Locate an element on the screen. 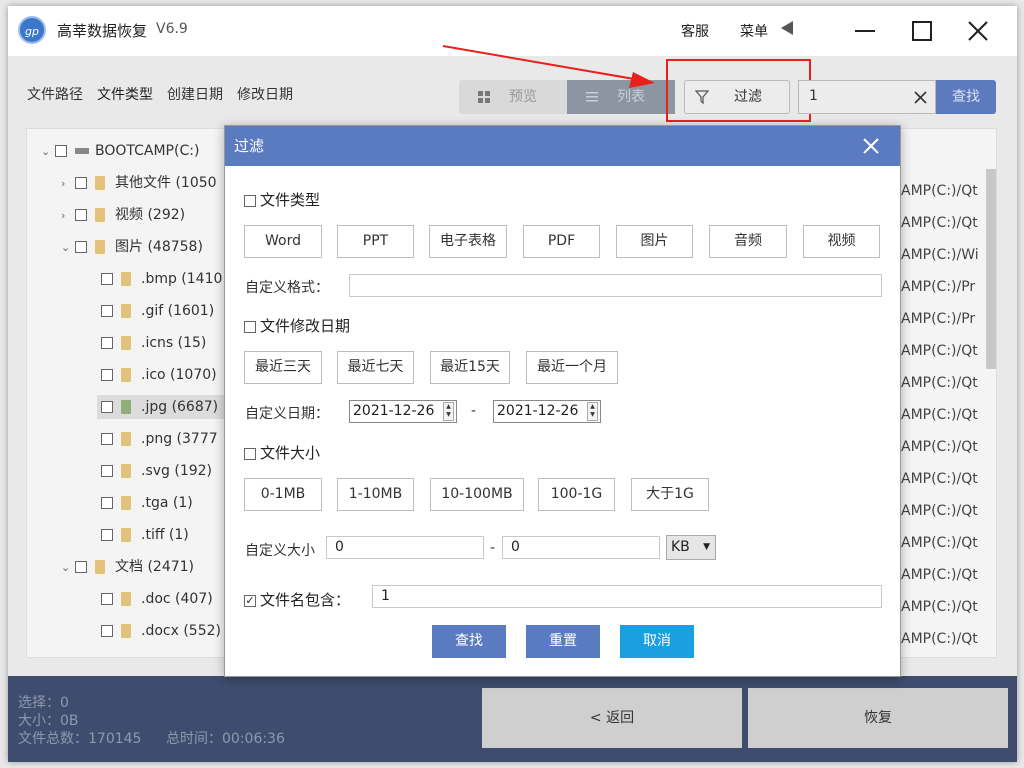 The width and height of the screenshot is (1024, 768). last-15-days-button: 最近15天 is located at coordinates (470, 367).